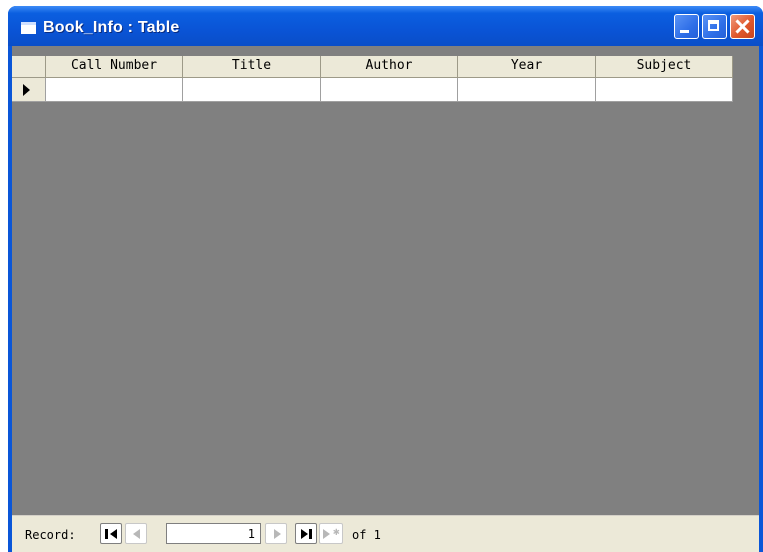 The height and width of the screenshot is (552, 763). Describe the element at coordinates (389, 67) in the screenshot. I see `column-header-author: Author` at that location.